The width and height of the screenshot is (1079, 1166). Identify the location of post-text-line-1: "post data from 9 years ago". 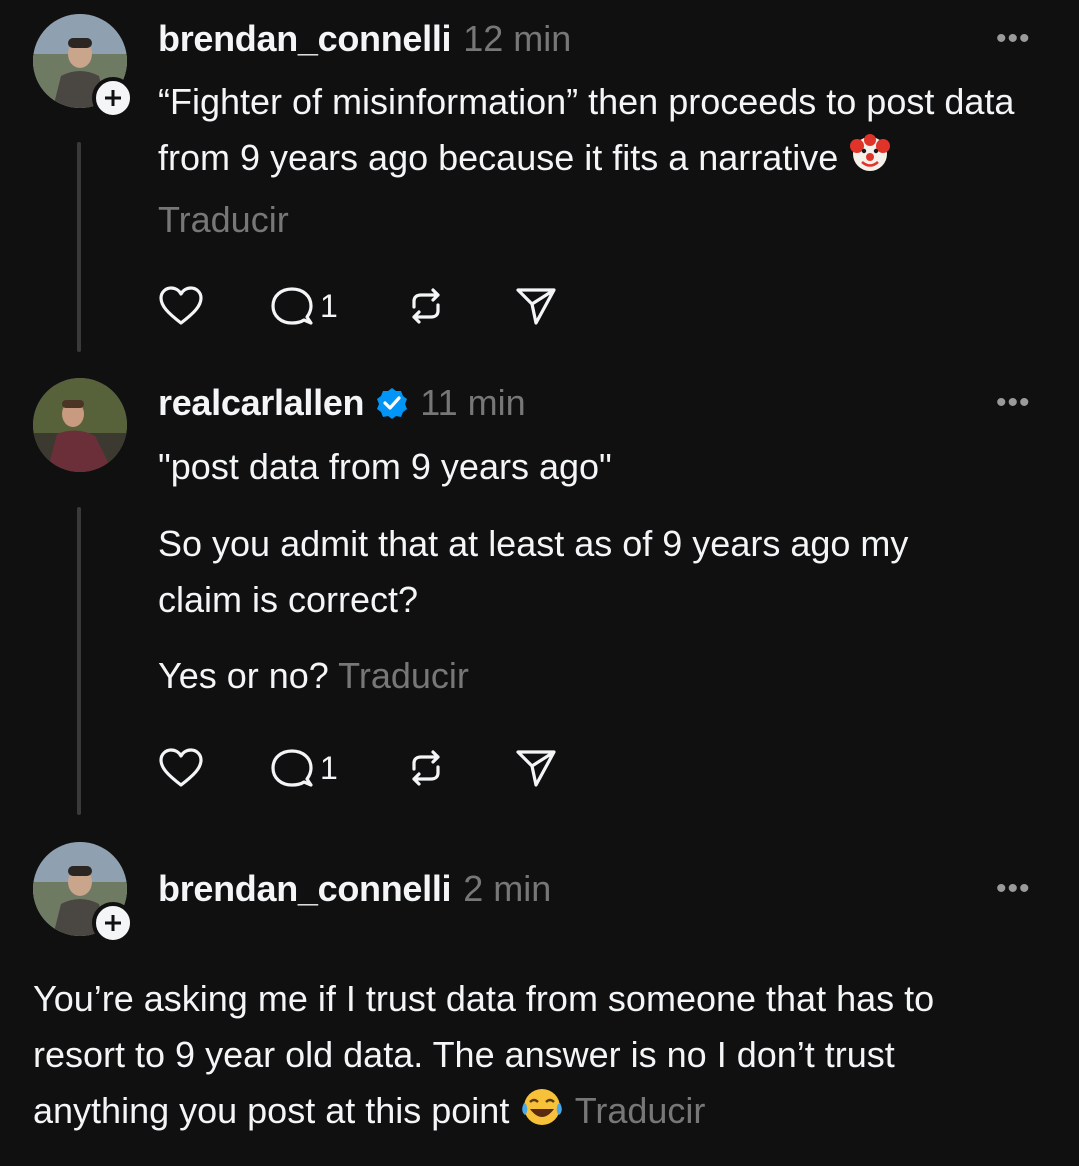
(385, 466).